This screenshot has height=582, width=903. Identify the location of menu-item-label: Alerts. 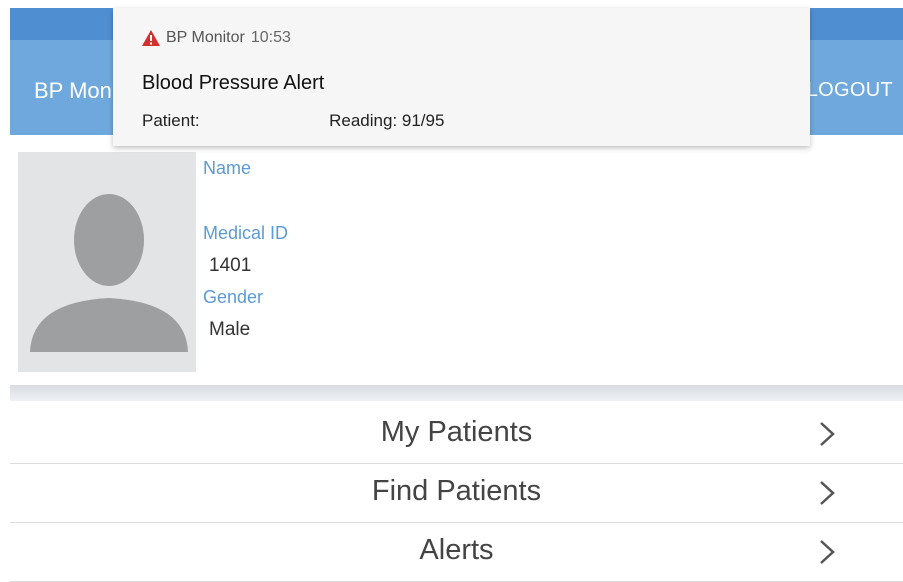
(456, 550).